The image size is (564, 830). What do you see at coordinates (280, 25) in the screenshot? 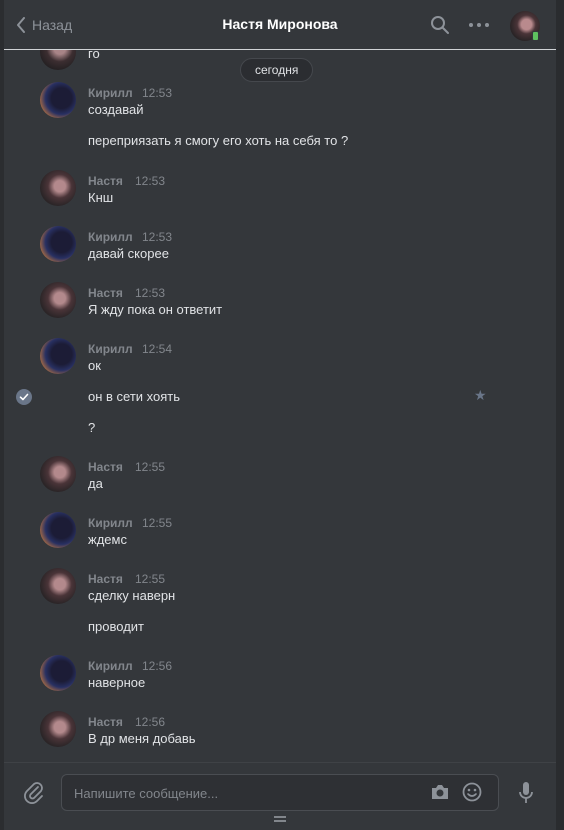
I see `chat-header: Назад Настя Миронова` at bounding box center [280, 25].